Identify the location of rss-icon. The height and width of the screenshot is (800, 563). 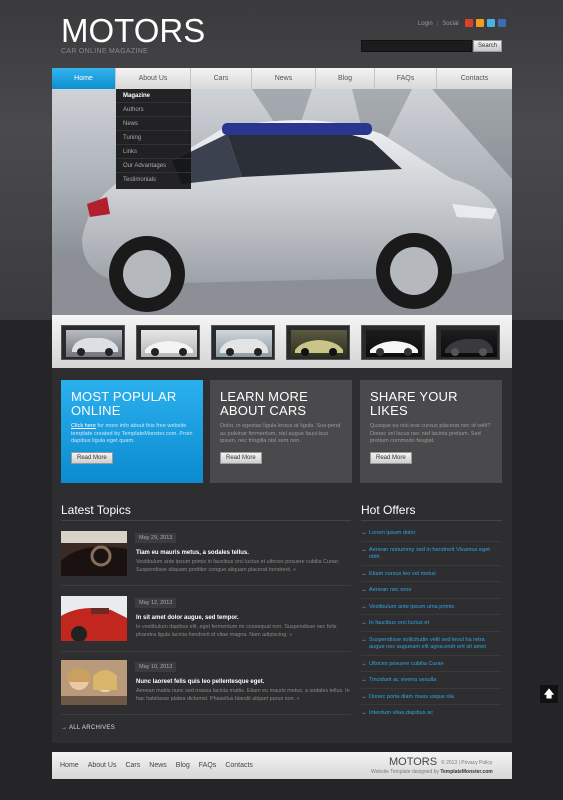
(480, 23).